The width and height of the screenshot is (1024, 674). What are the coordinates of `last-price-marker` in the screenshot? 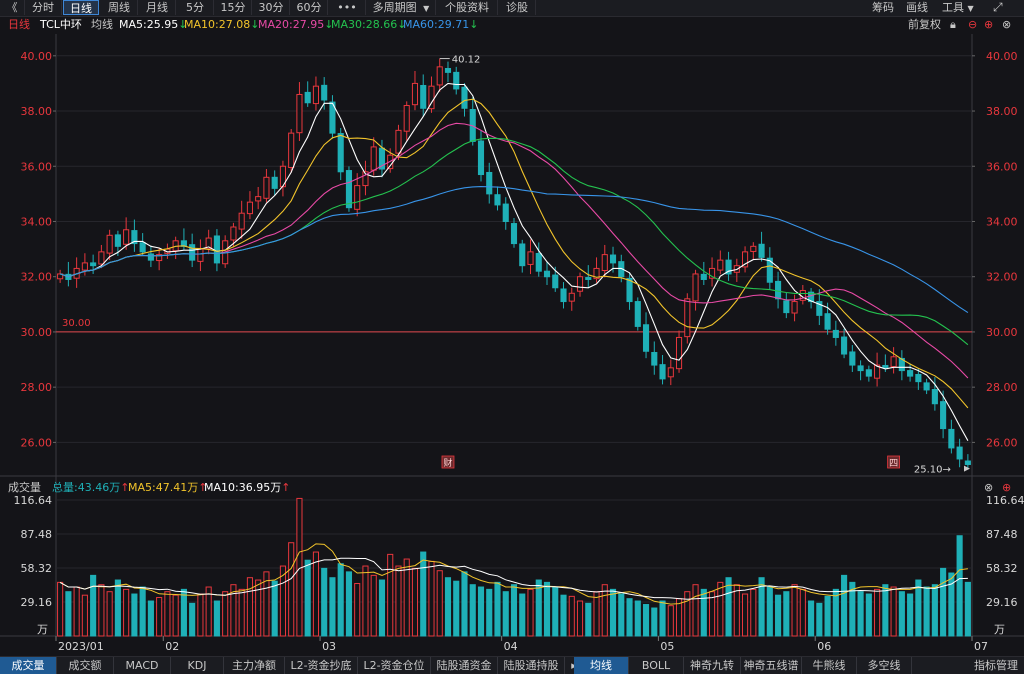 It's located at (967, 469).